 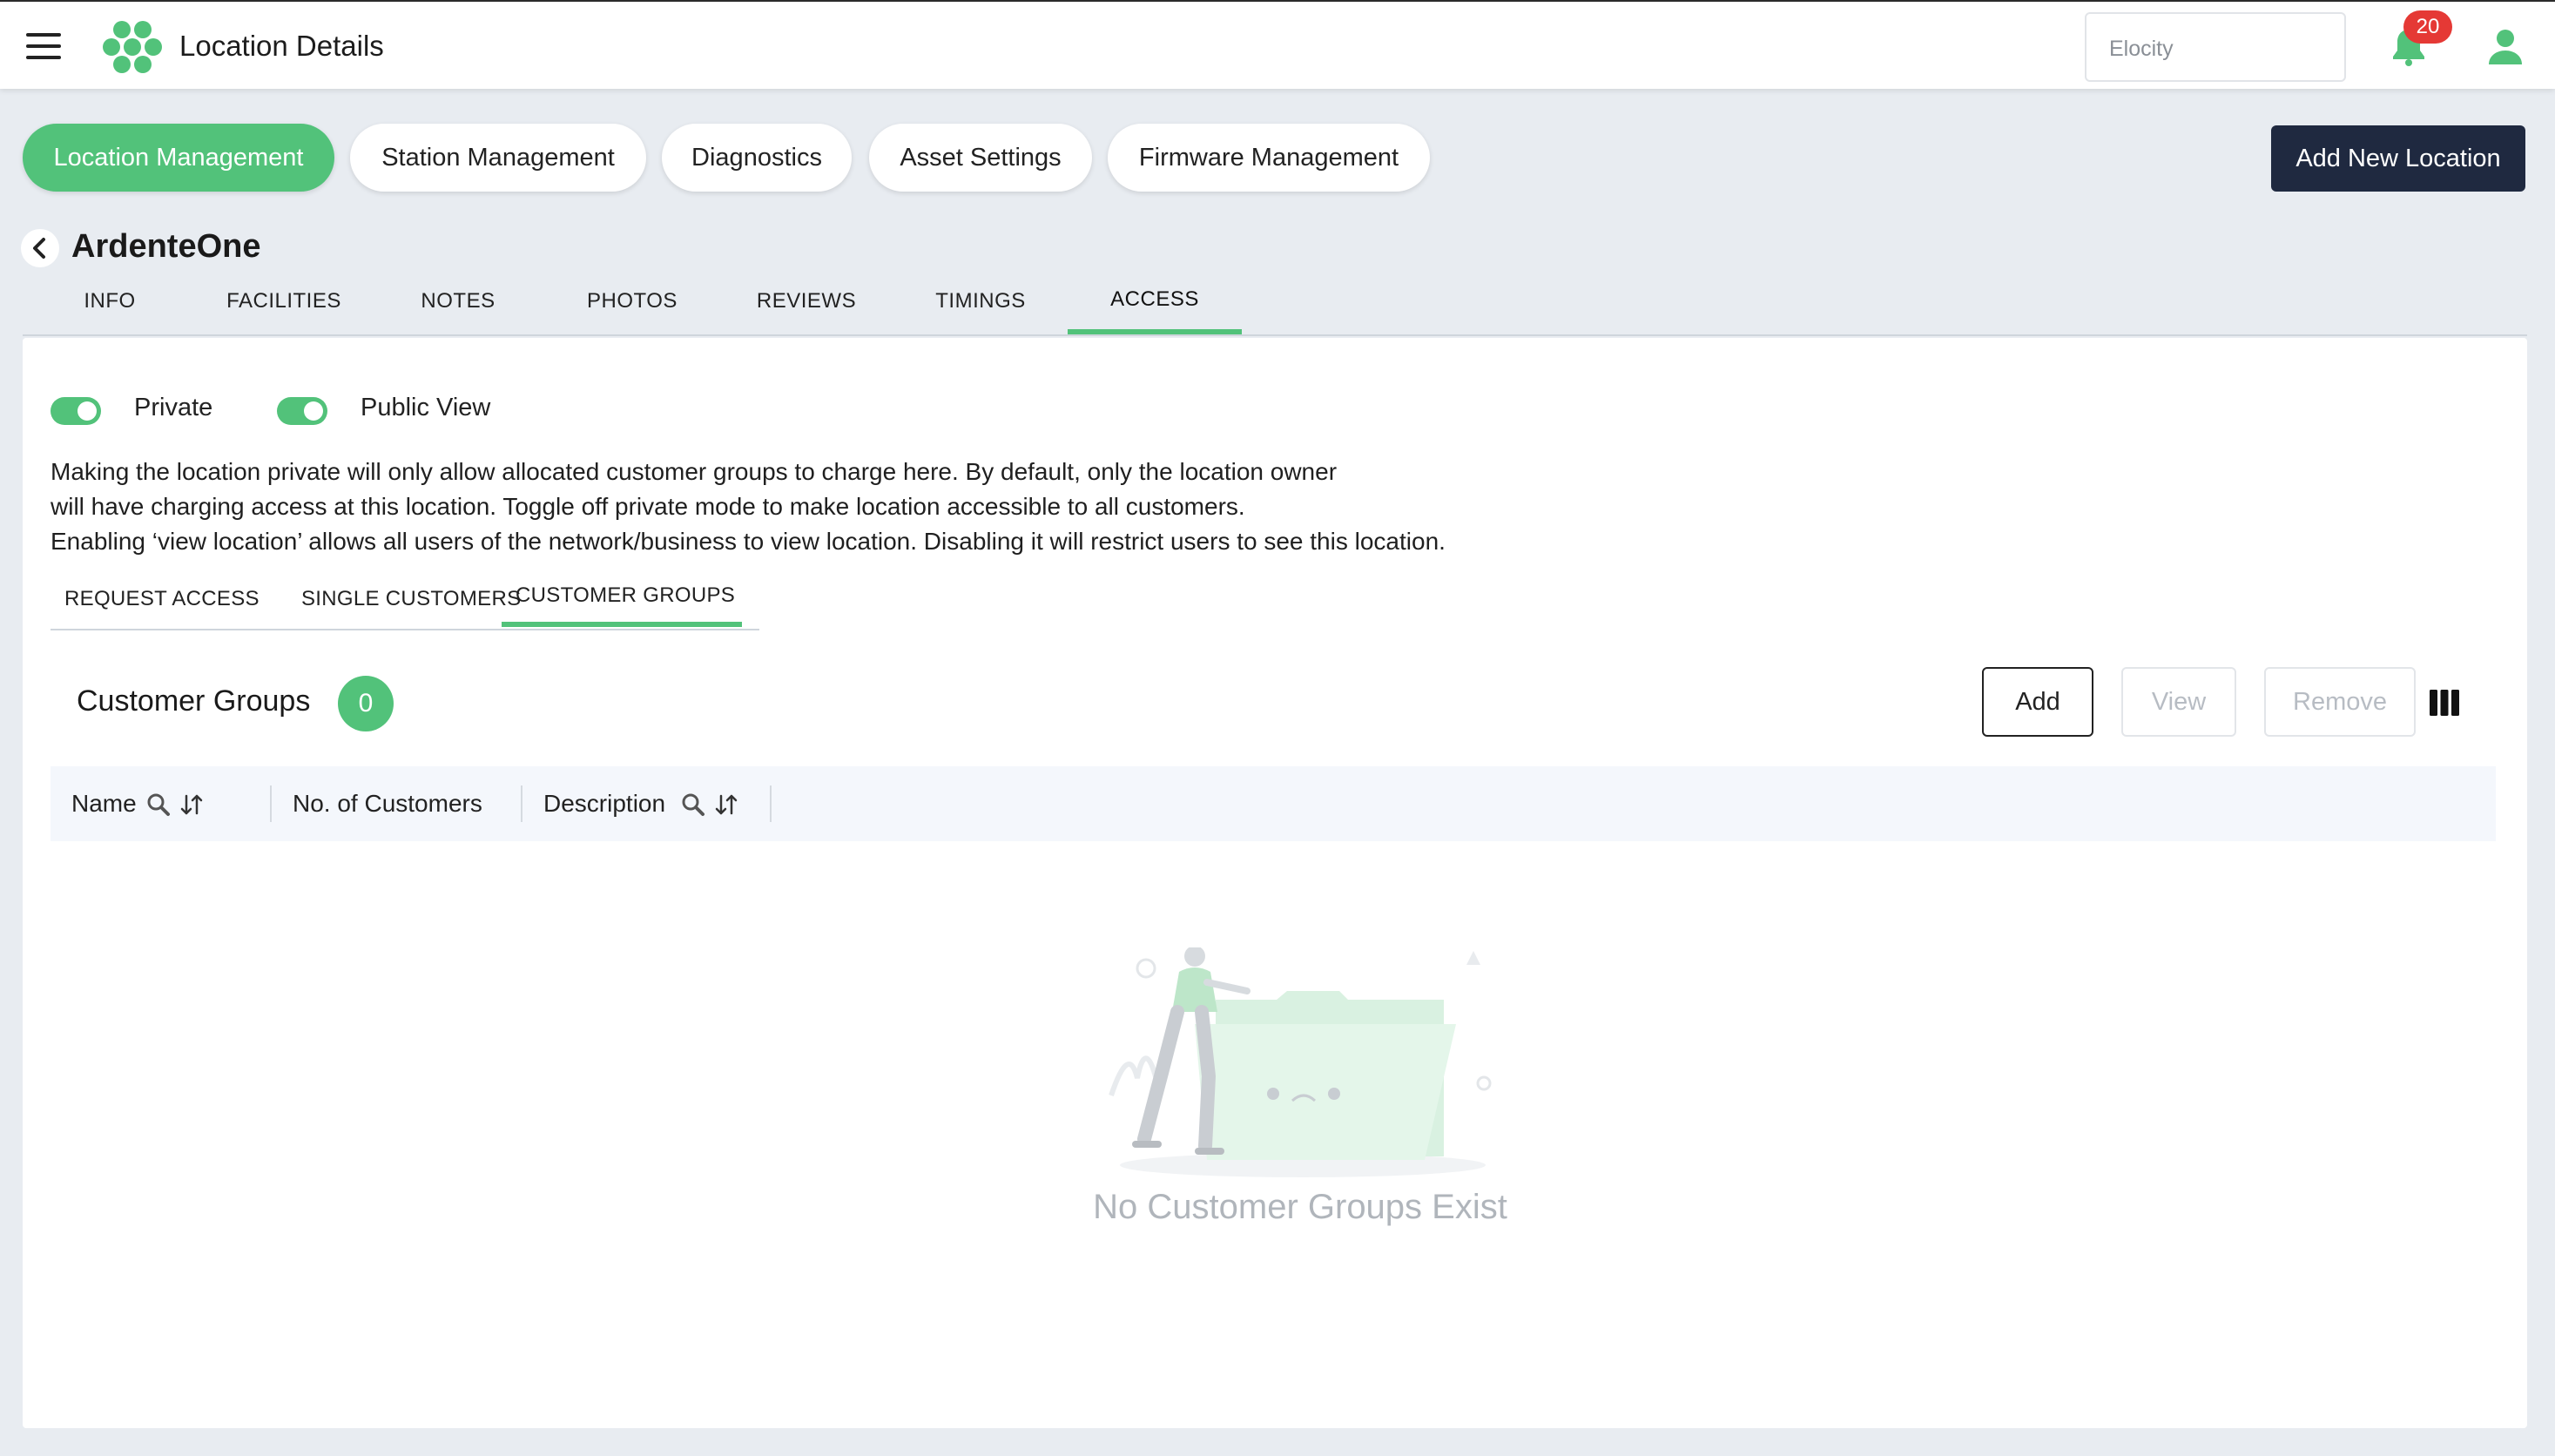 What do you see at coordinates (2427, 27) in the screenshot?
I see `notification-badge: 20` at bounding box center [2427, 27].